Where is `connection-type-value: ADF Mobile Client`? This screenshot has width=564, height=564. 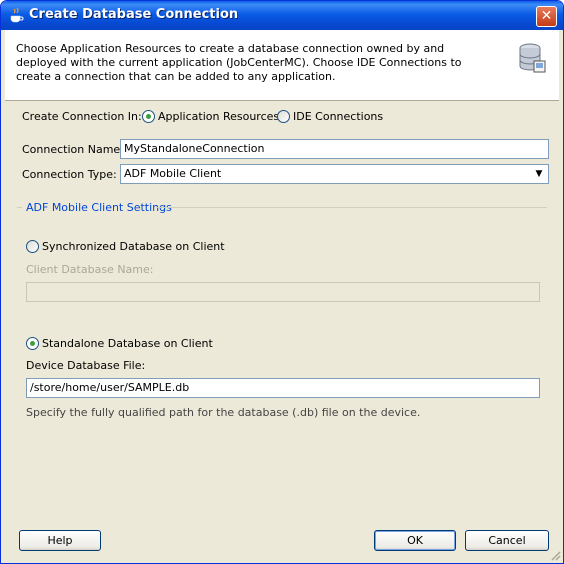
connection-type-value: ADF Mobile Client is located at coordinates (173, 173).